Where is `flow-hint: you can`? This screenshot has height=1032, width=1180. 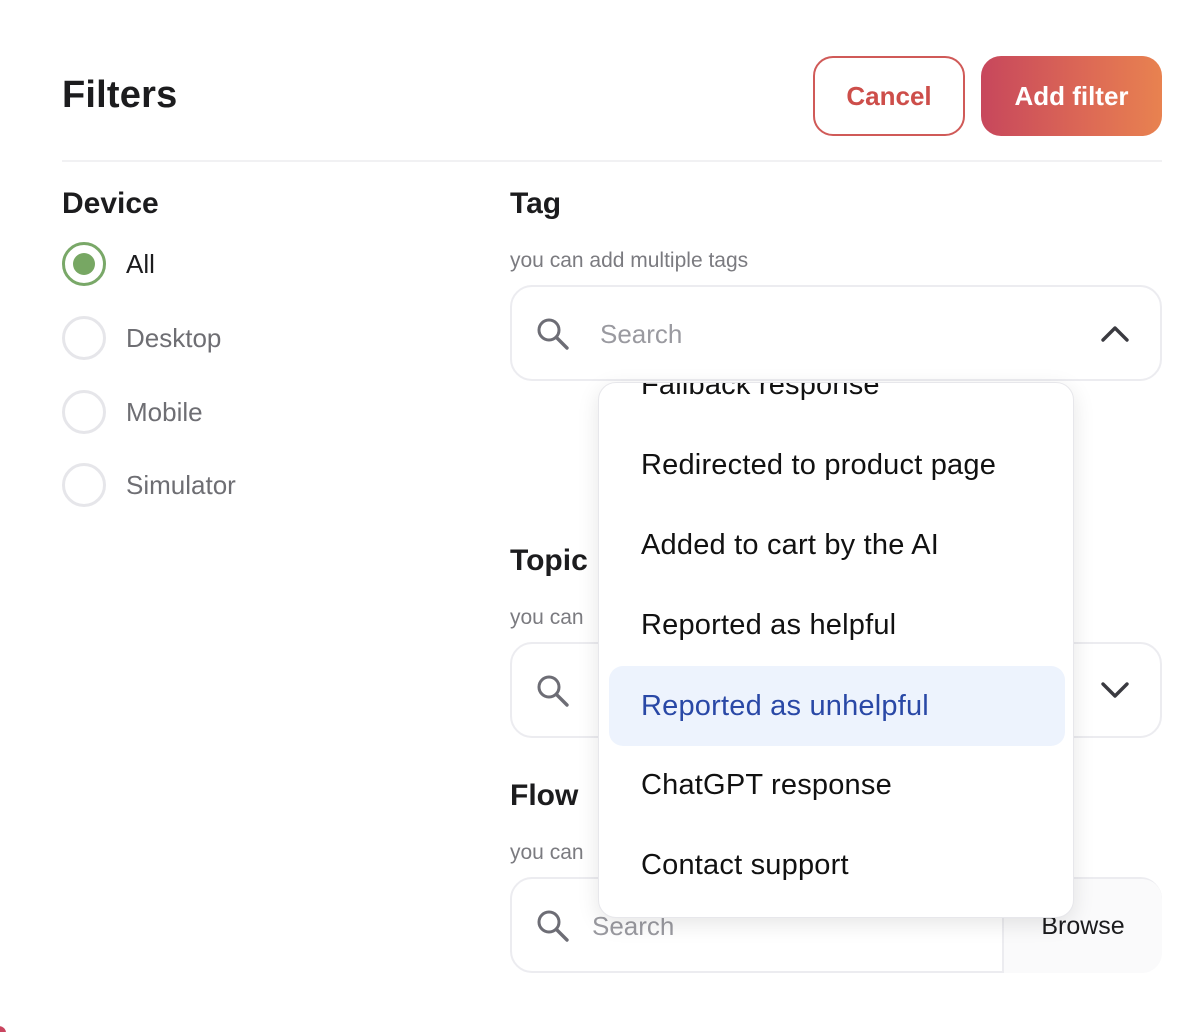 flow-hint: you can is located at coordinates (547, 852).